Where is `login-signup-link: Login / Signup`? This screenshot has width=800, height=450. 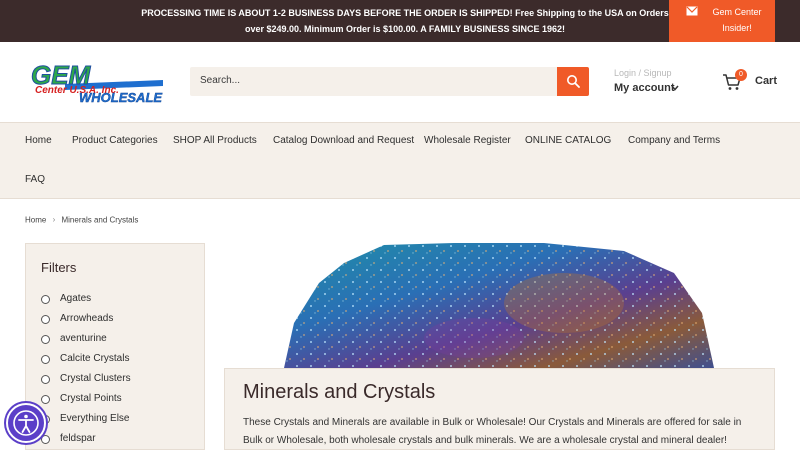 login-signup-link: Login / Signup is located at coordinates (643, 73).